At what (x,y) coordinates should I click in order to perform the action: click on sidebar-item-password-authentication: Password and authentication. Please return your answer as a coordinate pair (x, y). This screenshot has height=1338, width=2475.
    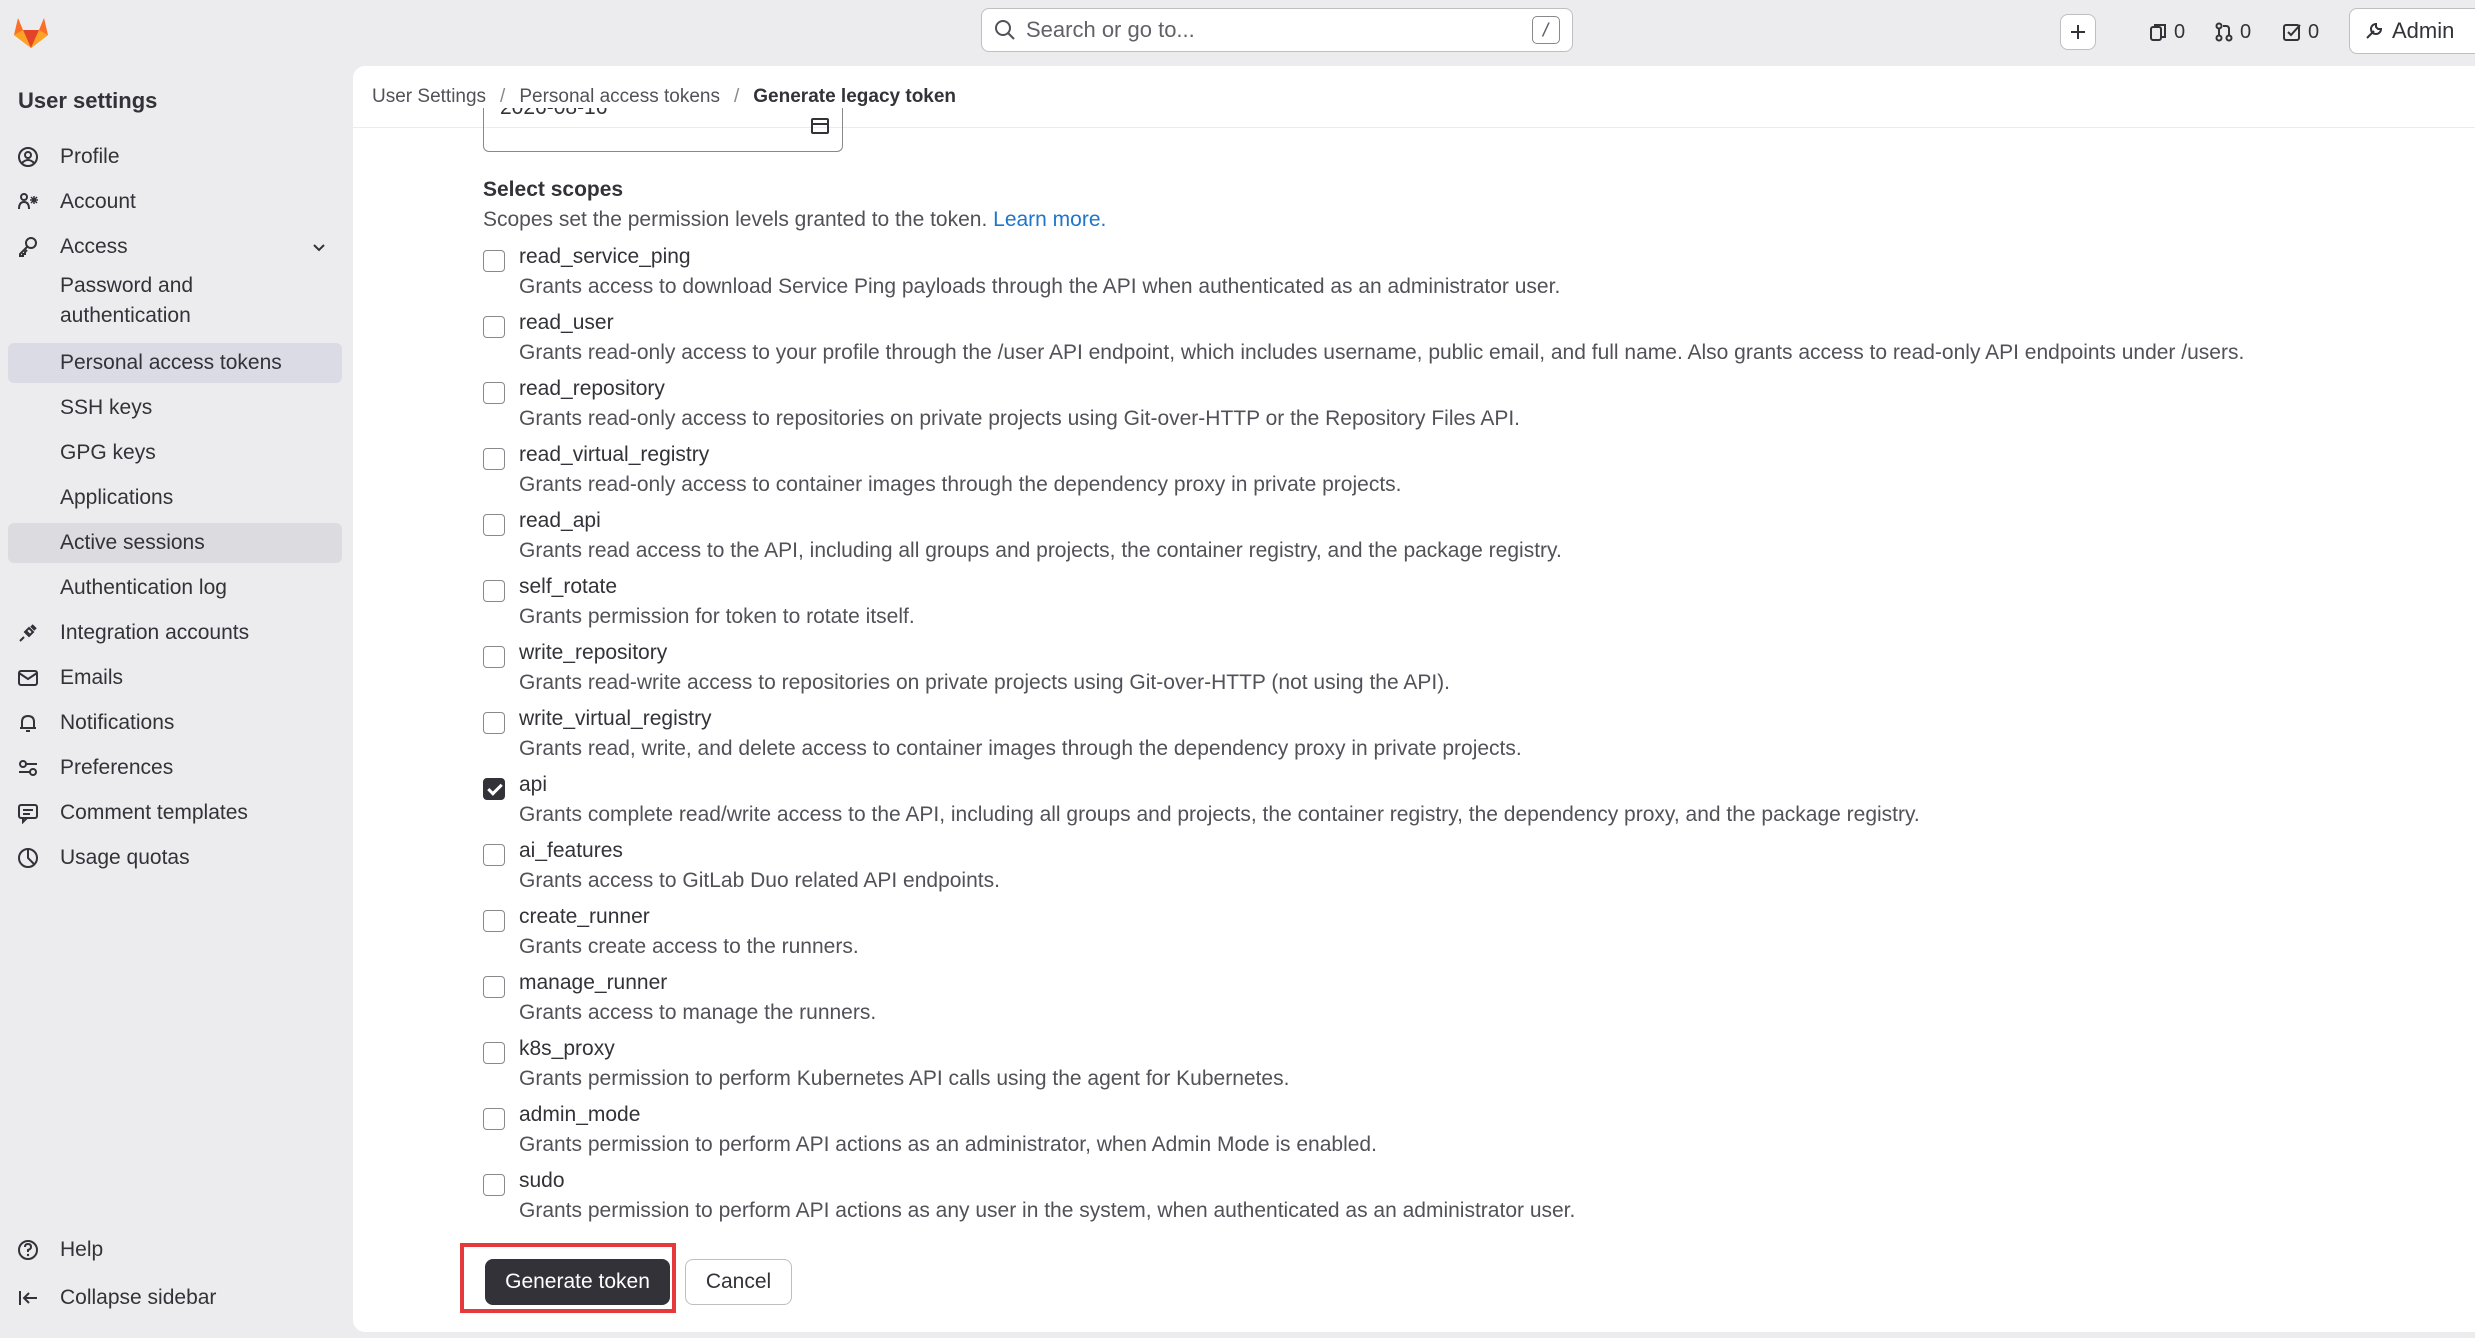
    Looking at the image, I should click on (175, 301).